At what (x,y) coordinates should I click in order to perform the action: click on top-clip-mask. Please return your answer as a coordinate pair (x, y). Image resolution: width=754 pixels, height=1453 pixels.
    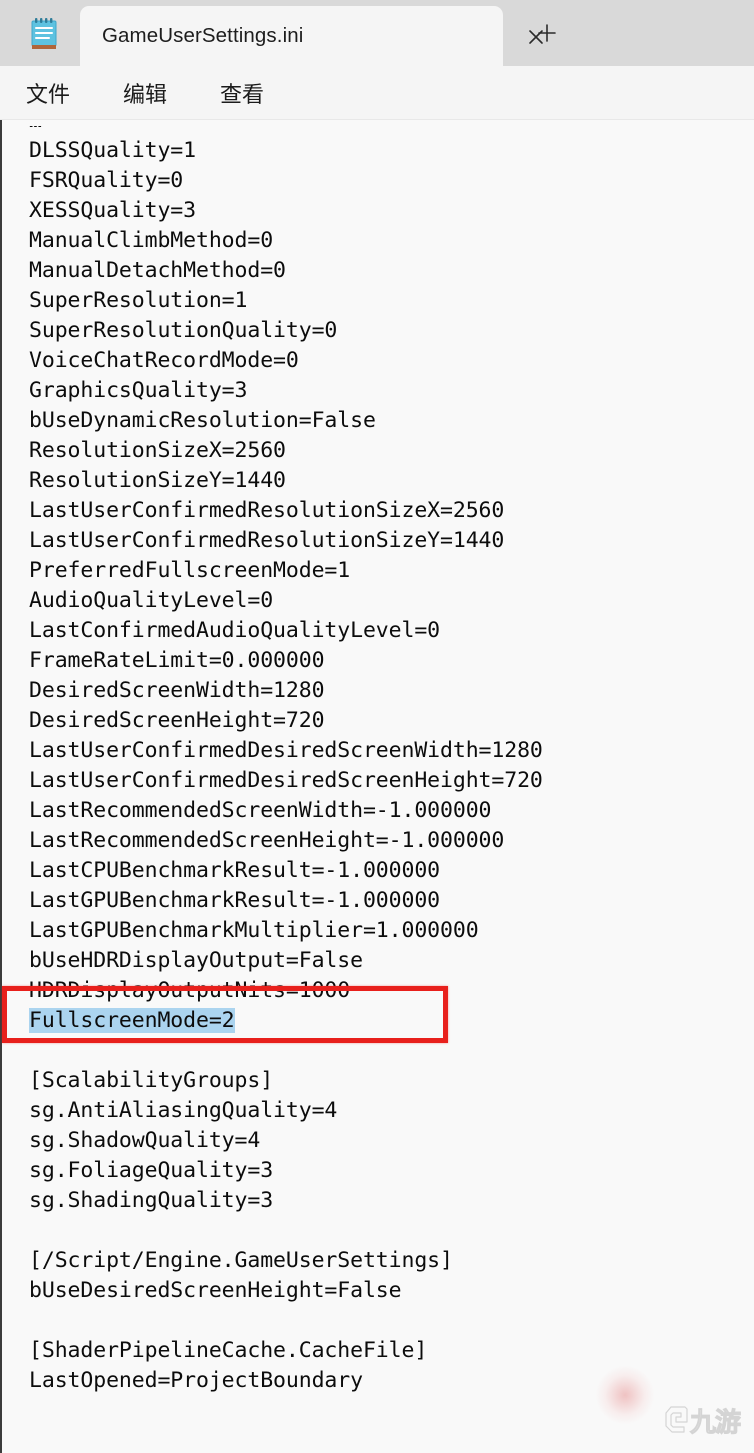
    Looking at the image, I should click on (378, 123).